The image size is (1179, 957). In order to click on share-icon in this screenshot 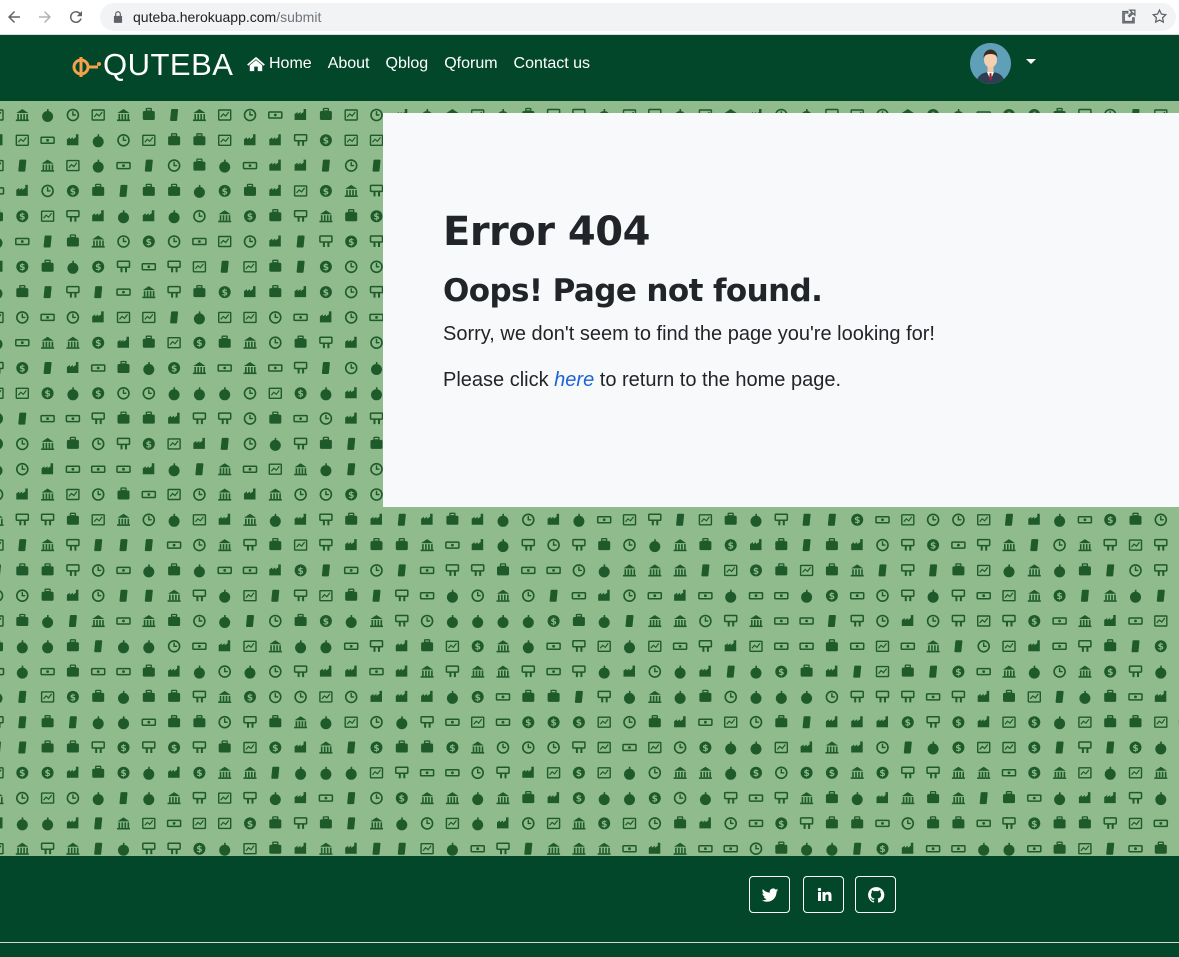, I will do `click(1128, 19)`.